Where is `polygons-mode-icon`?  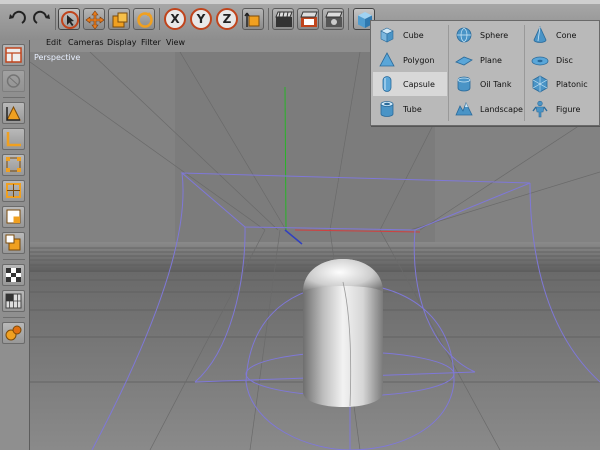
polygons-mode-icon is located at coordinates (13, 217).